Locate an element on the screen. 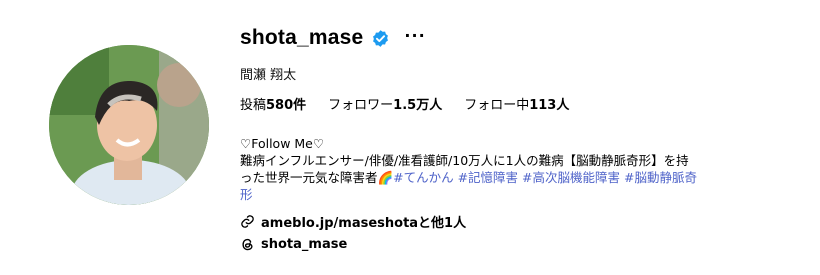 This screenshot has width=820, height=275. more-options-icon: ··· is located at coordinates (414, 35).